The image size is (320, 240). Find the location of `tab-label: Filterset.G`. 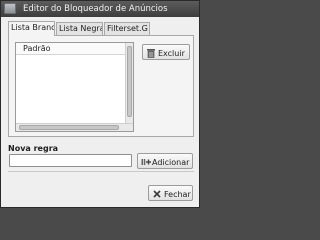

tab-label: Filterset.G is located at coordinates (127, 28).